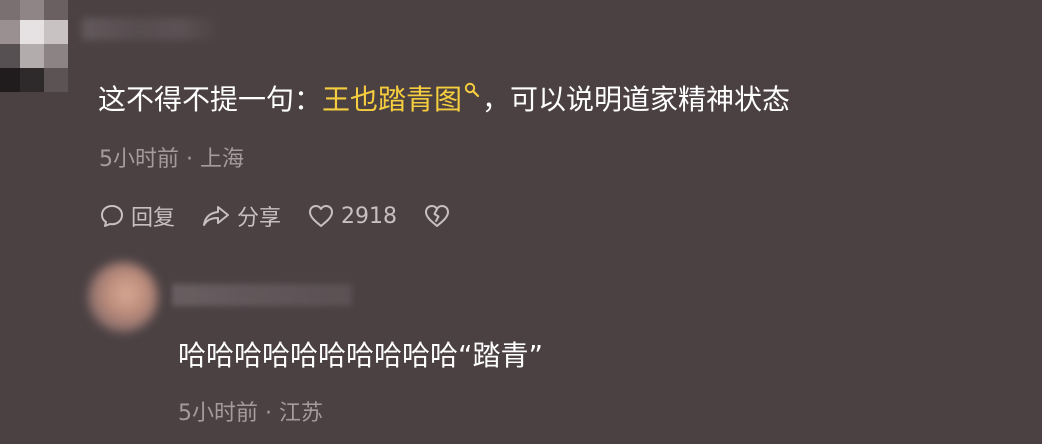 The width and height of the screenshot is (1042, 444). What do you see at coordinates (123, 297) in the screenshot?
I see `reply-avatar` at bounding box center [123, 297].